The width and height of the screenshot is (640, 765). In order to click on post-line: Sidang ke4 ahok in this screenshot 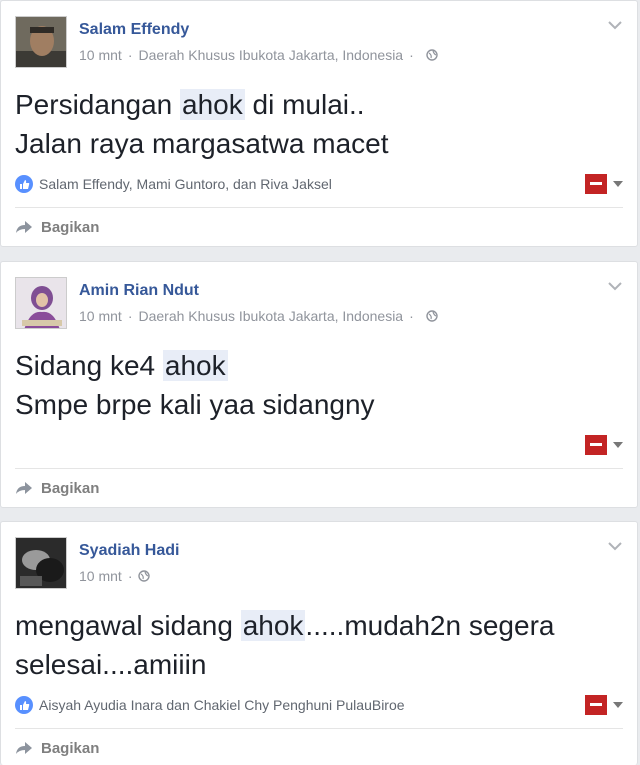, I will do `click(121, 365)`.